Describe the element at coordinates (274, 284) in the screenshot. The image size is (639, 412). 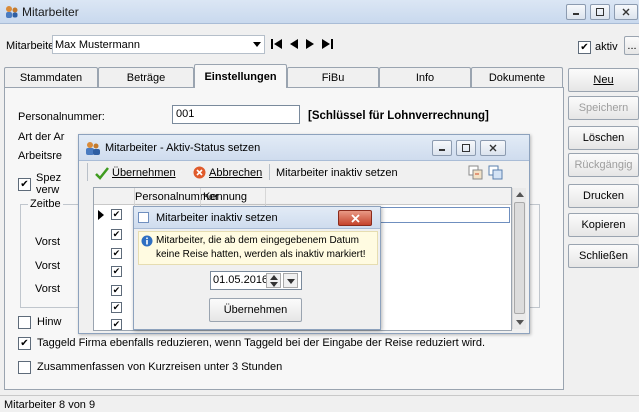
I see `spin-down-icon` at that location.